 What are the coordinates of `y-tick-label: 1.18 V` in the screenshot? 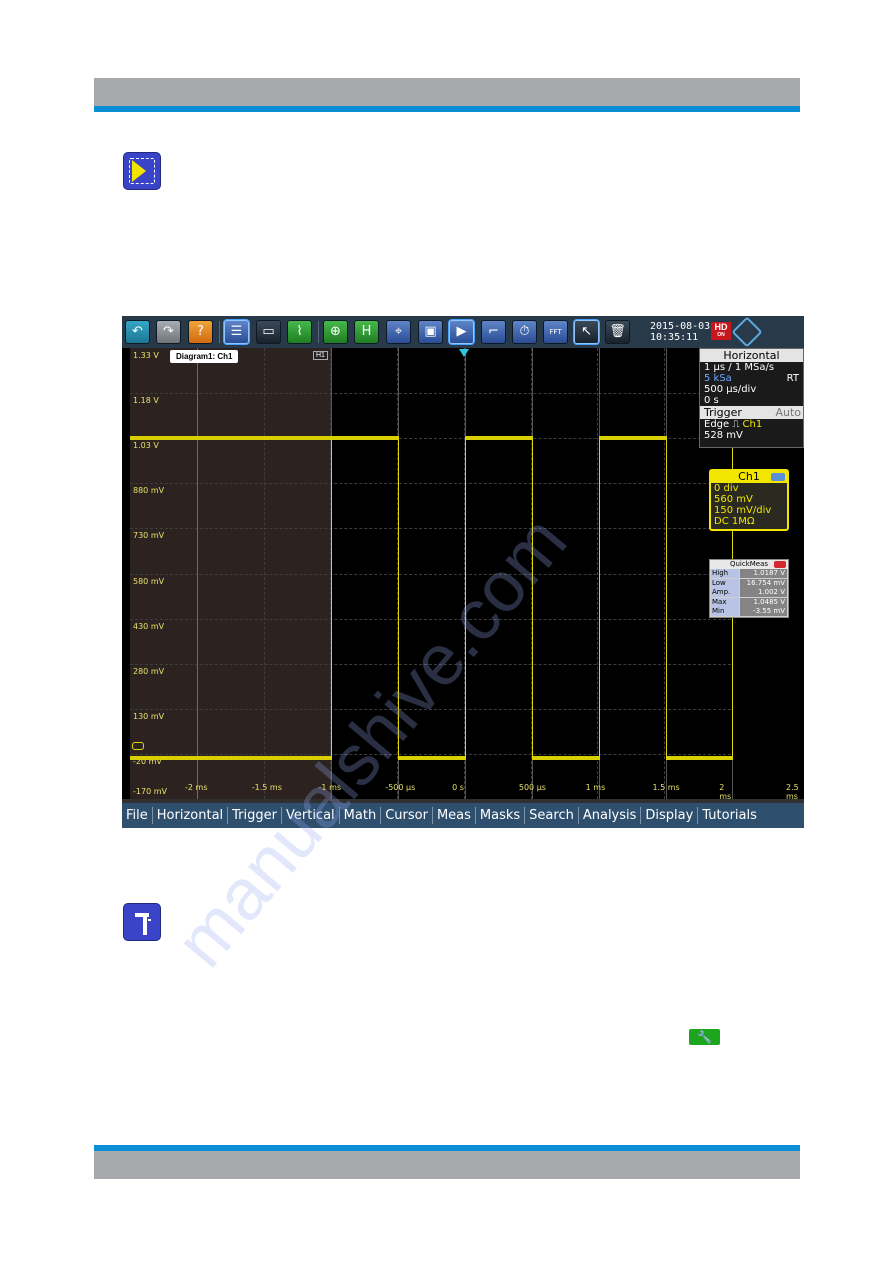 It's located at (146, 401).